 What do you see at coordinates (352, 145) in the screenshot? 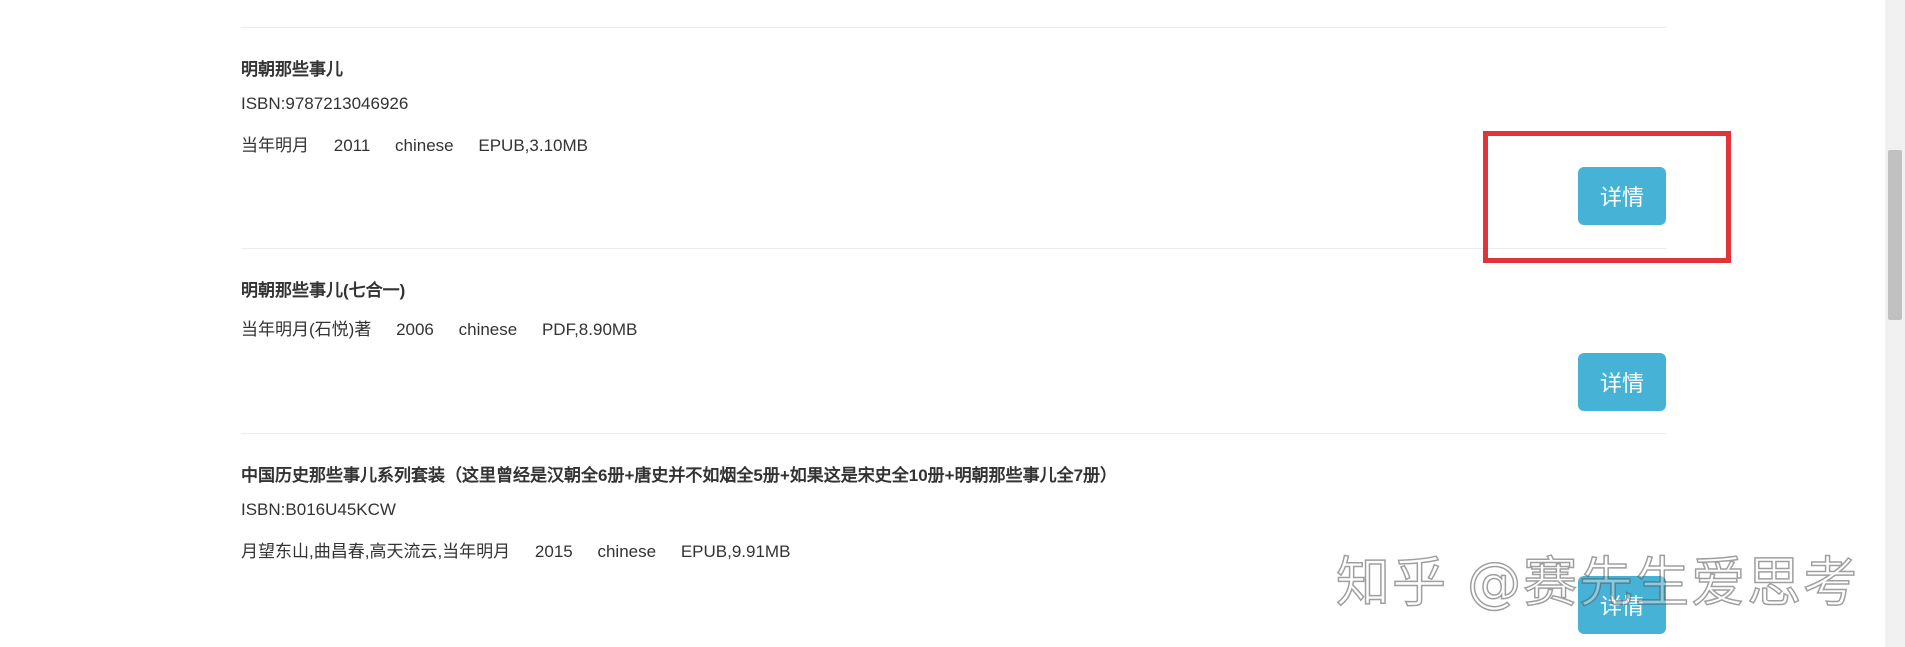
I see `book-year: 2011` at bounding box center [352, 145].